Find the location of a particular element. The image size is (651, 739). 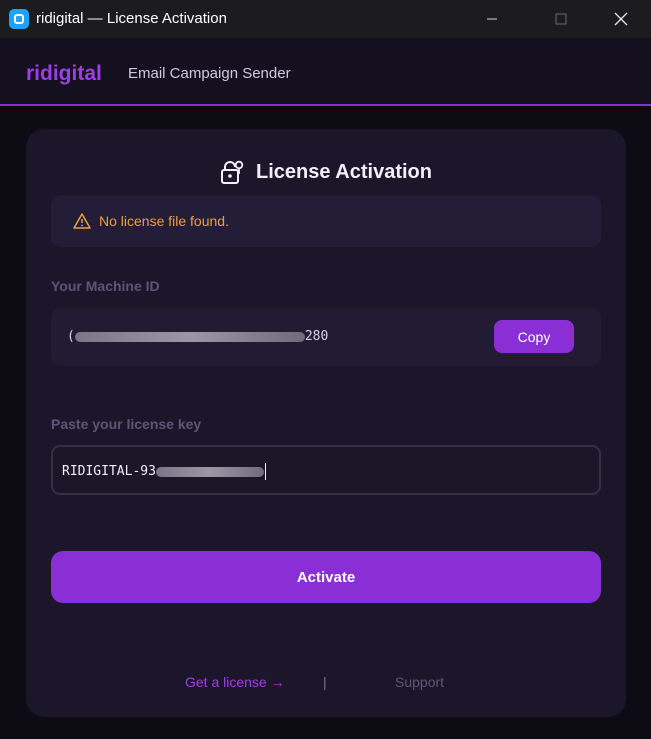

machine-id-box: ( 280 Copy is located at coordinates (326, 337).